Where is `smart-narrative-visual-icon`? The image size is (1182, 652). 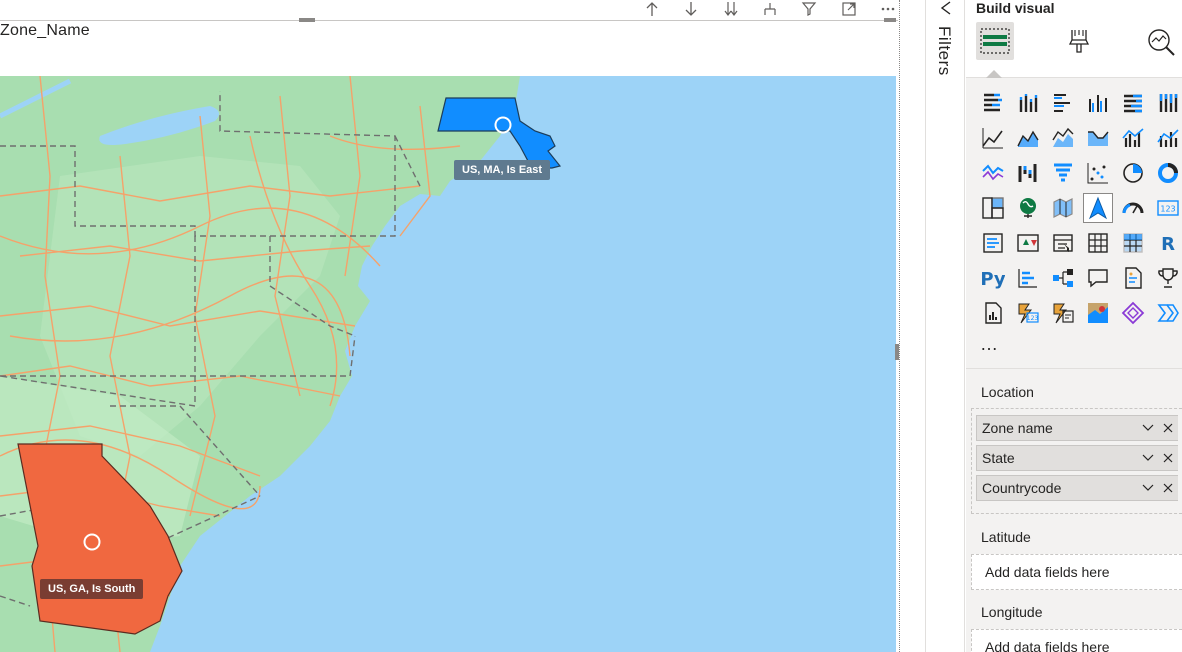
smart-narrative-visual-icon is located at coordinates (1133, 278).